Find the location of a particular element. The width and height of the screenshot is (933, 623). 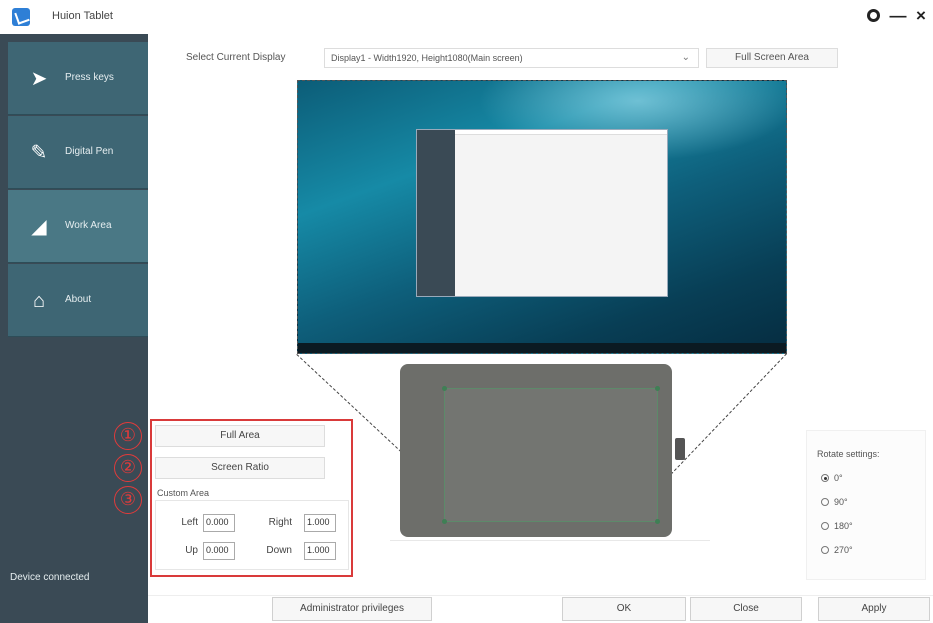

down-label: Down is located at coordinates (279, 550).